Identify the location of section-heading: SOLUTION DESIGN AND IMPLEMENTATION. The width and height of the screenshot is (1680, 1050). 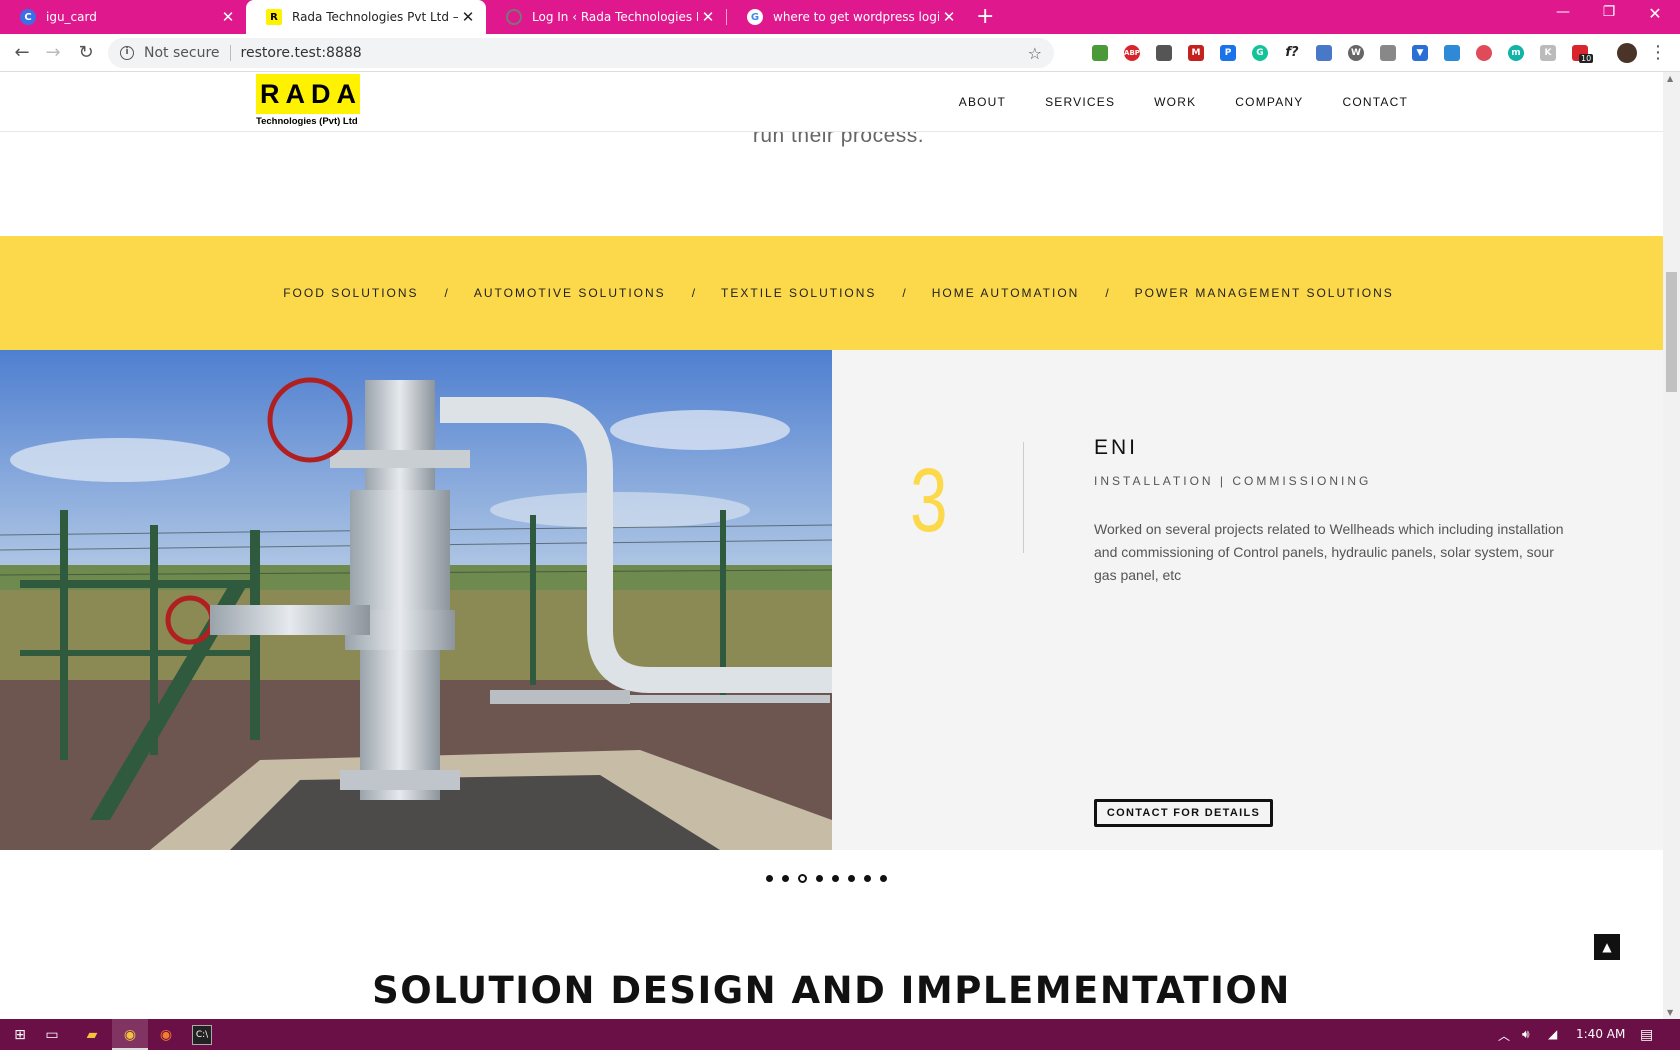
(831, 990).